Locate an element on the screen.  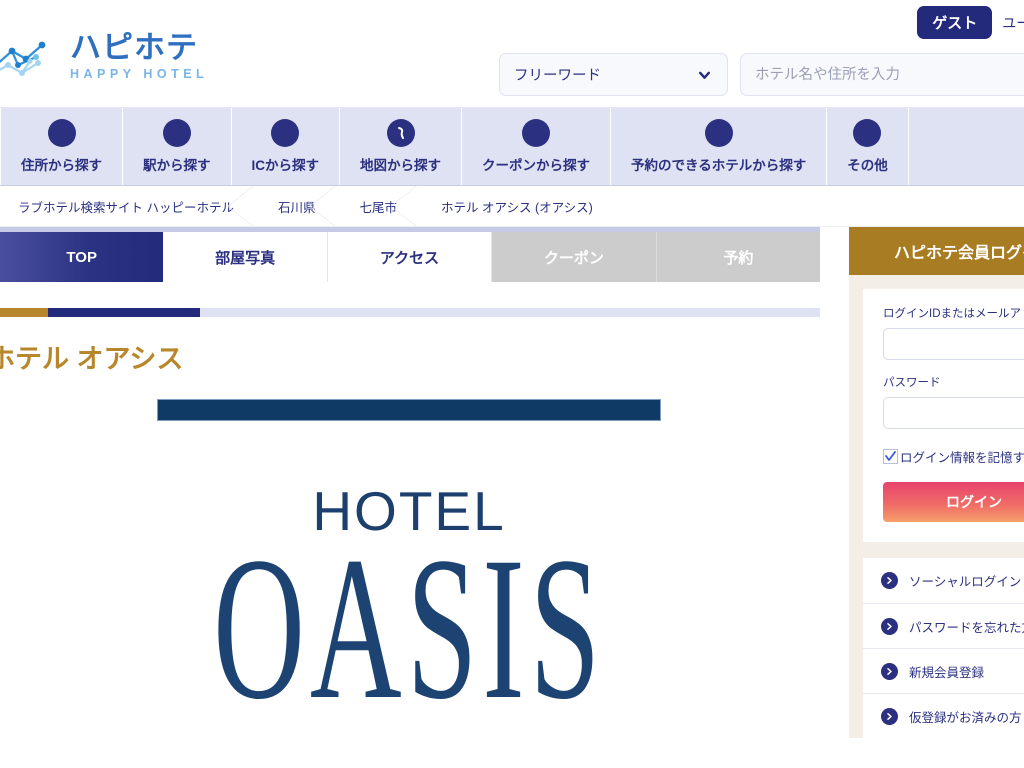
search-input is located at coordinates (882, 74).